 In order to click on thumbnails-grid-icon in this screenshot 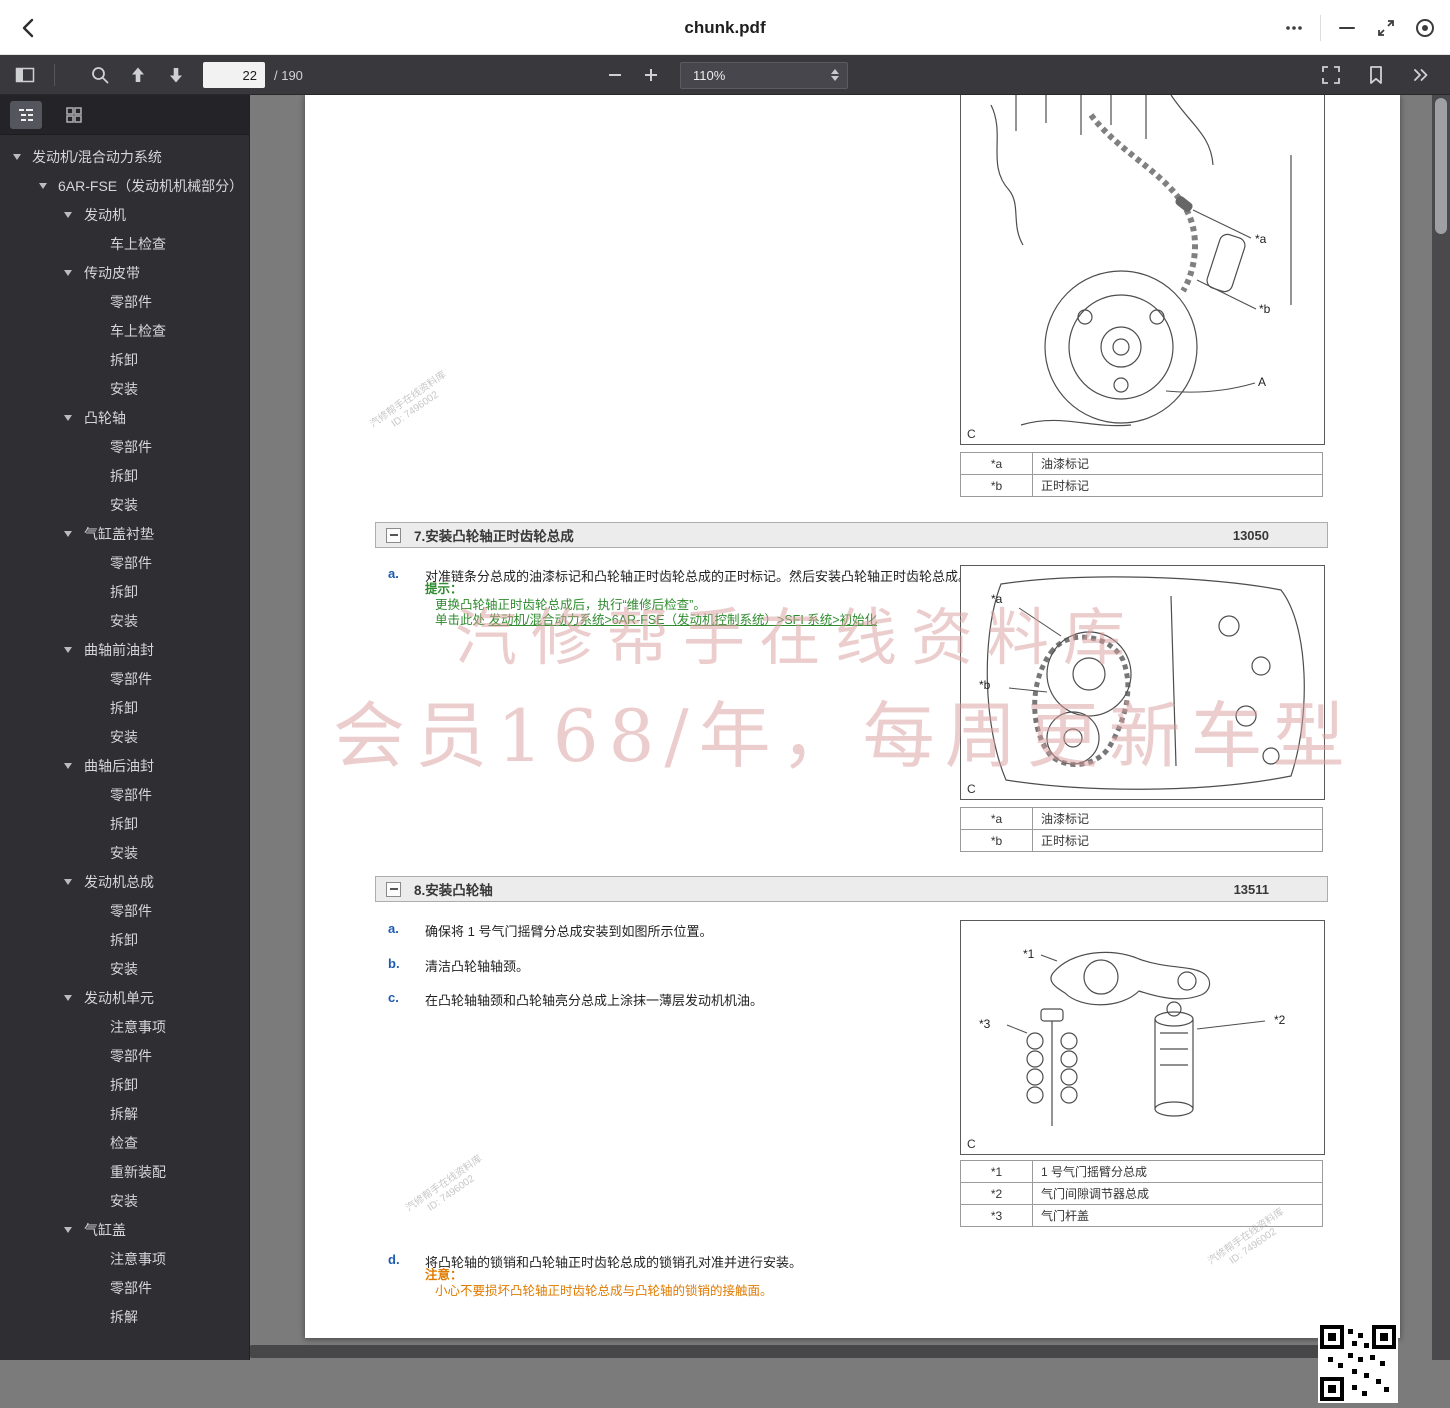, I will do `click(74, 114)`.